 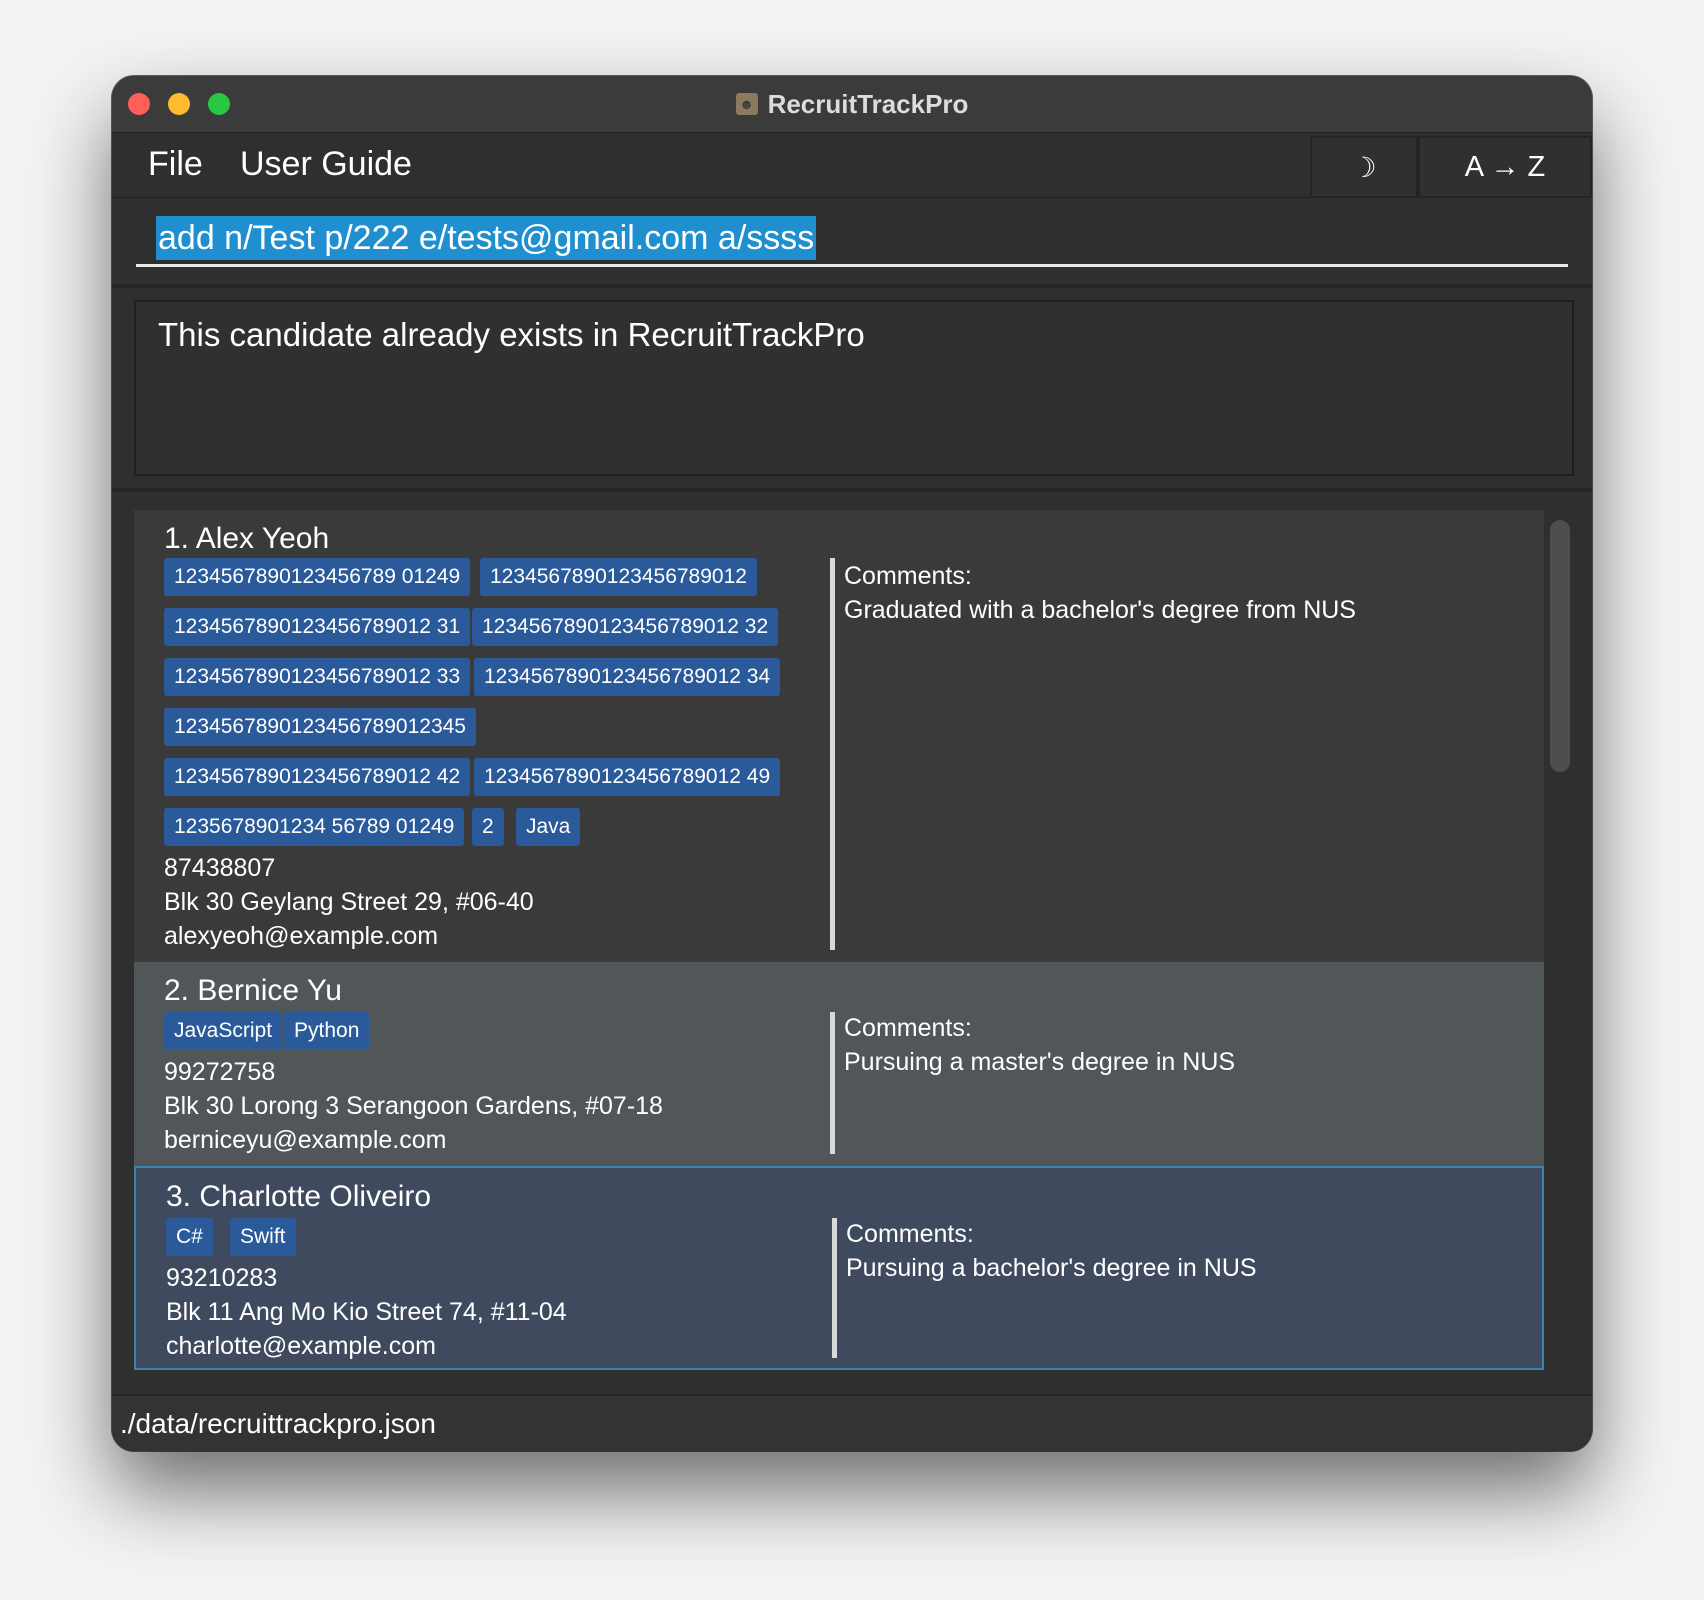 I want to click on data-file-path: ./data/recruittrackpro.json, so click(x=278, y=1423).